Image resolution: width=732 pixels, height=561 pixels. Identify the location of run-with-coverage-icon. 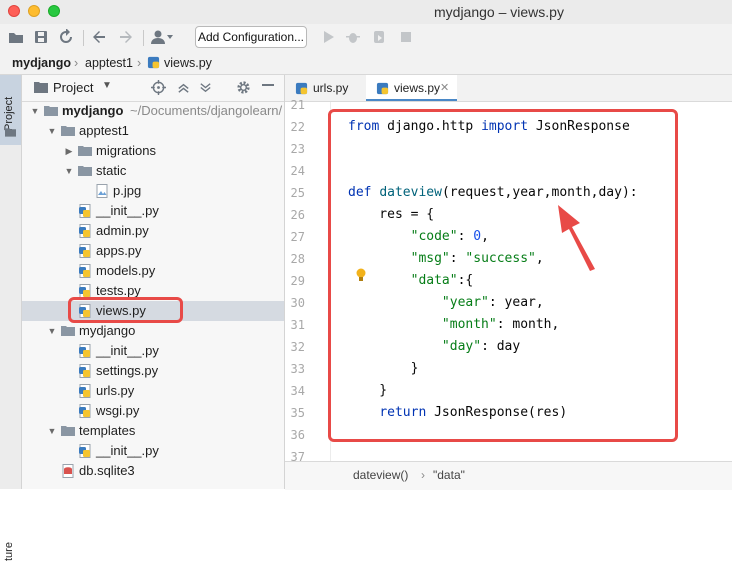
(379, 37).